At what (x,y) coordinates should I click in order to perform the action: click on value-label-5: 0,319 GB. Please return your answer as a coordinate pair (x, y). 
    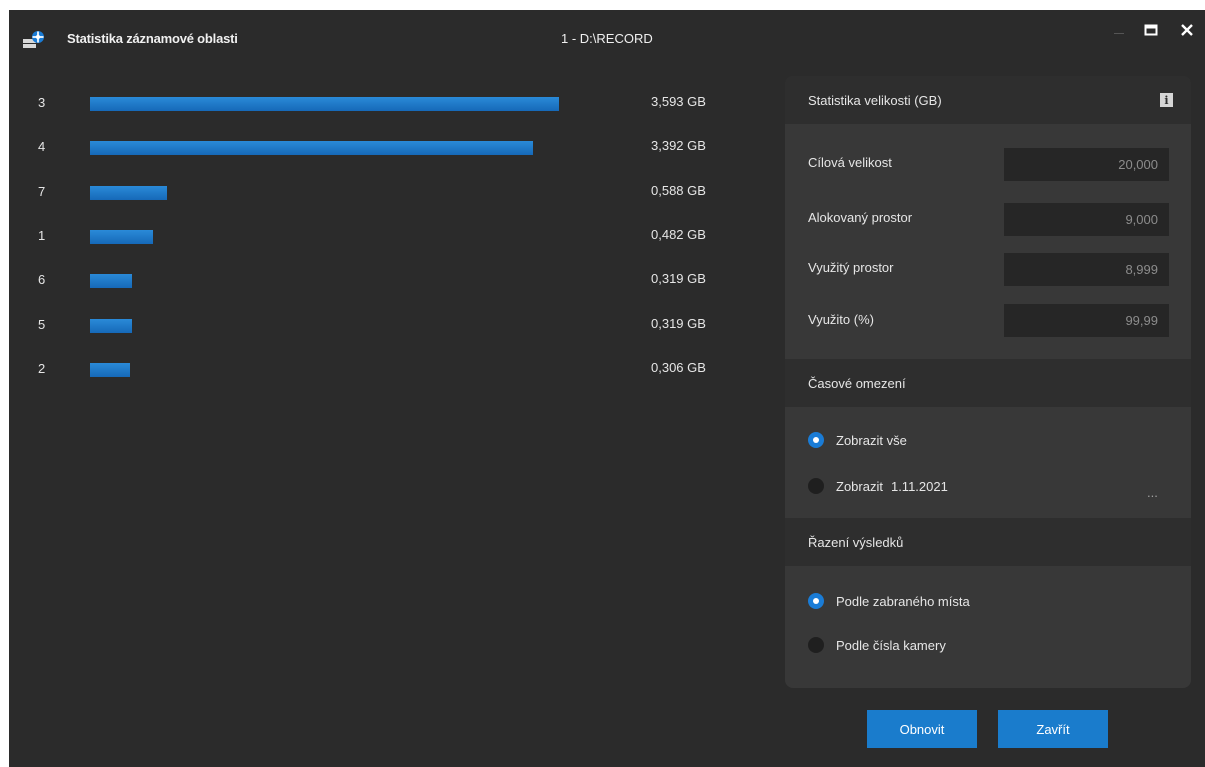
    Looking at the image, I should click on (678, 323).